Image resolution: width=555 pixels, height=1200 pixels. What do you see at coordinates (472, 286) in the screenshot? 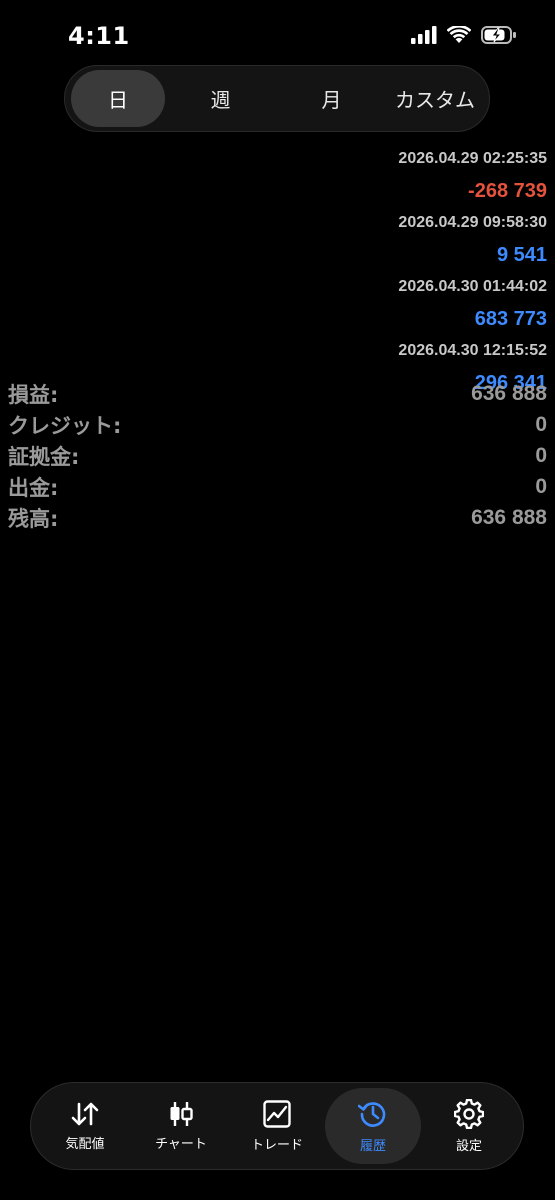
I see `deal-time: 2026.04.30 01:44:02` at bounding box center [472, 286].